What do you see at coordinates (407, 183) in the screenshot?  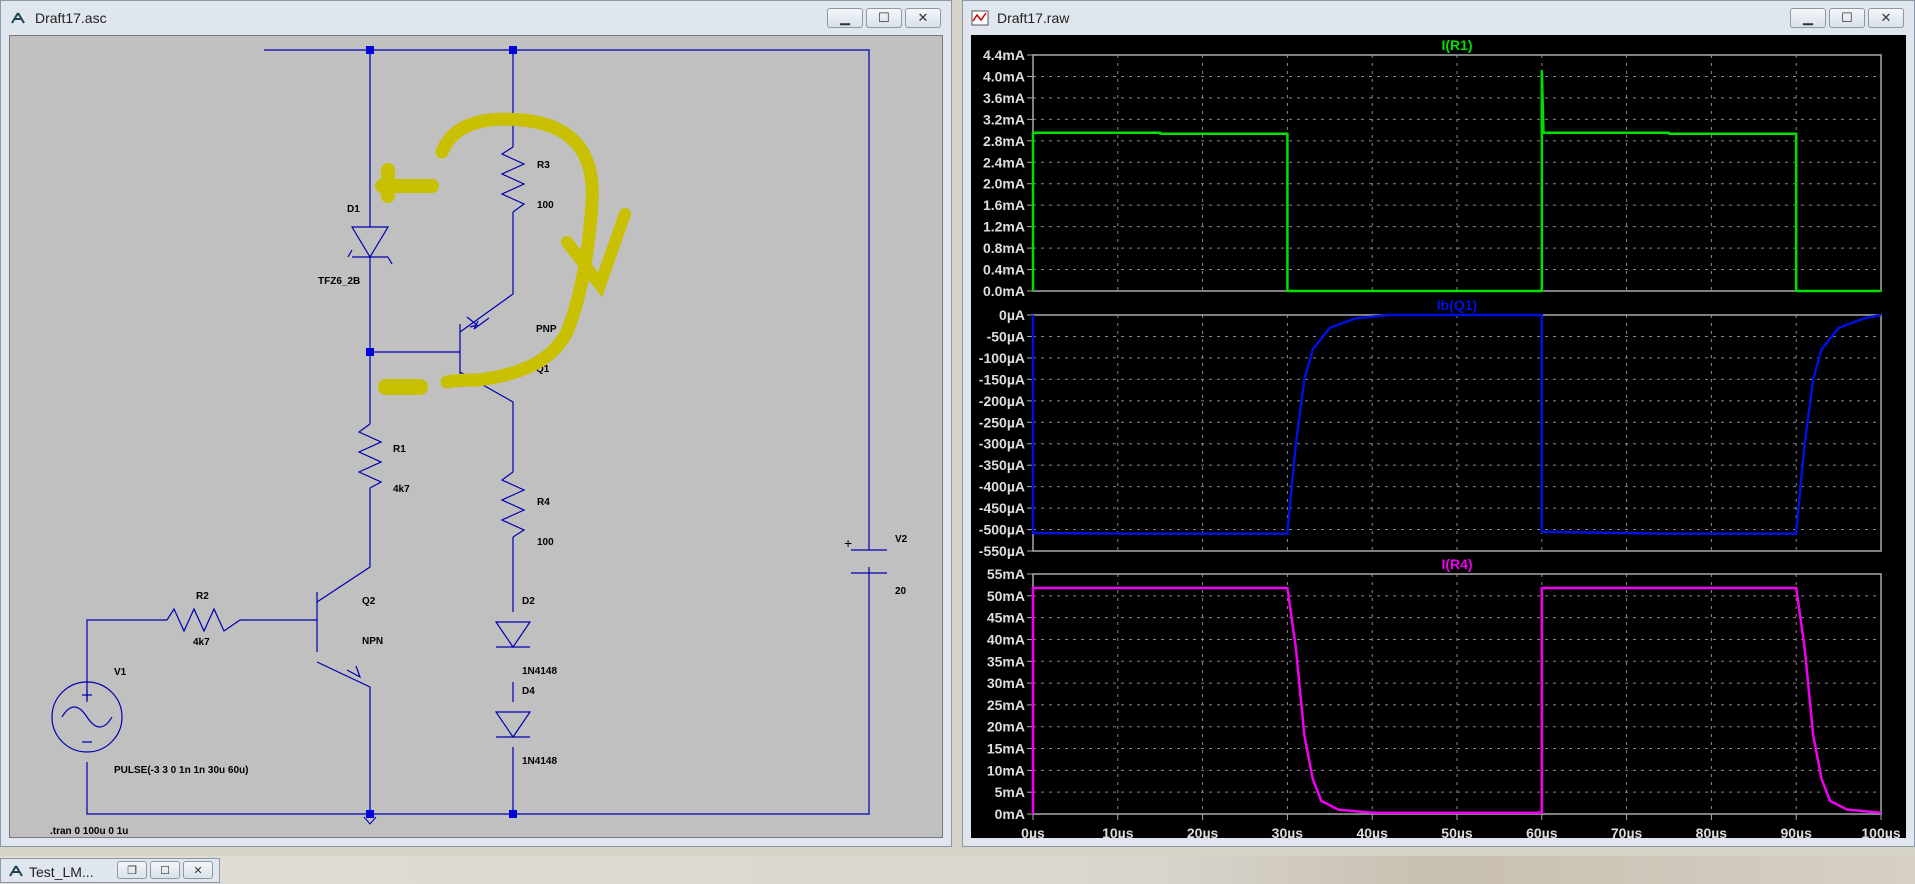 I see `annotation-plus-sign` at bounding box center [407, 183].